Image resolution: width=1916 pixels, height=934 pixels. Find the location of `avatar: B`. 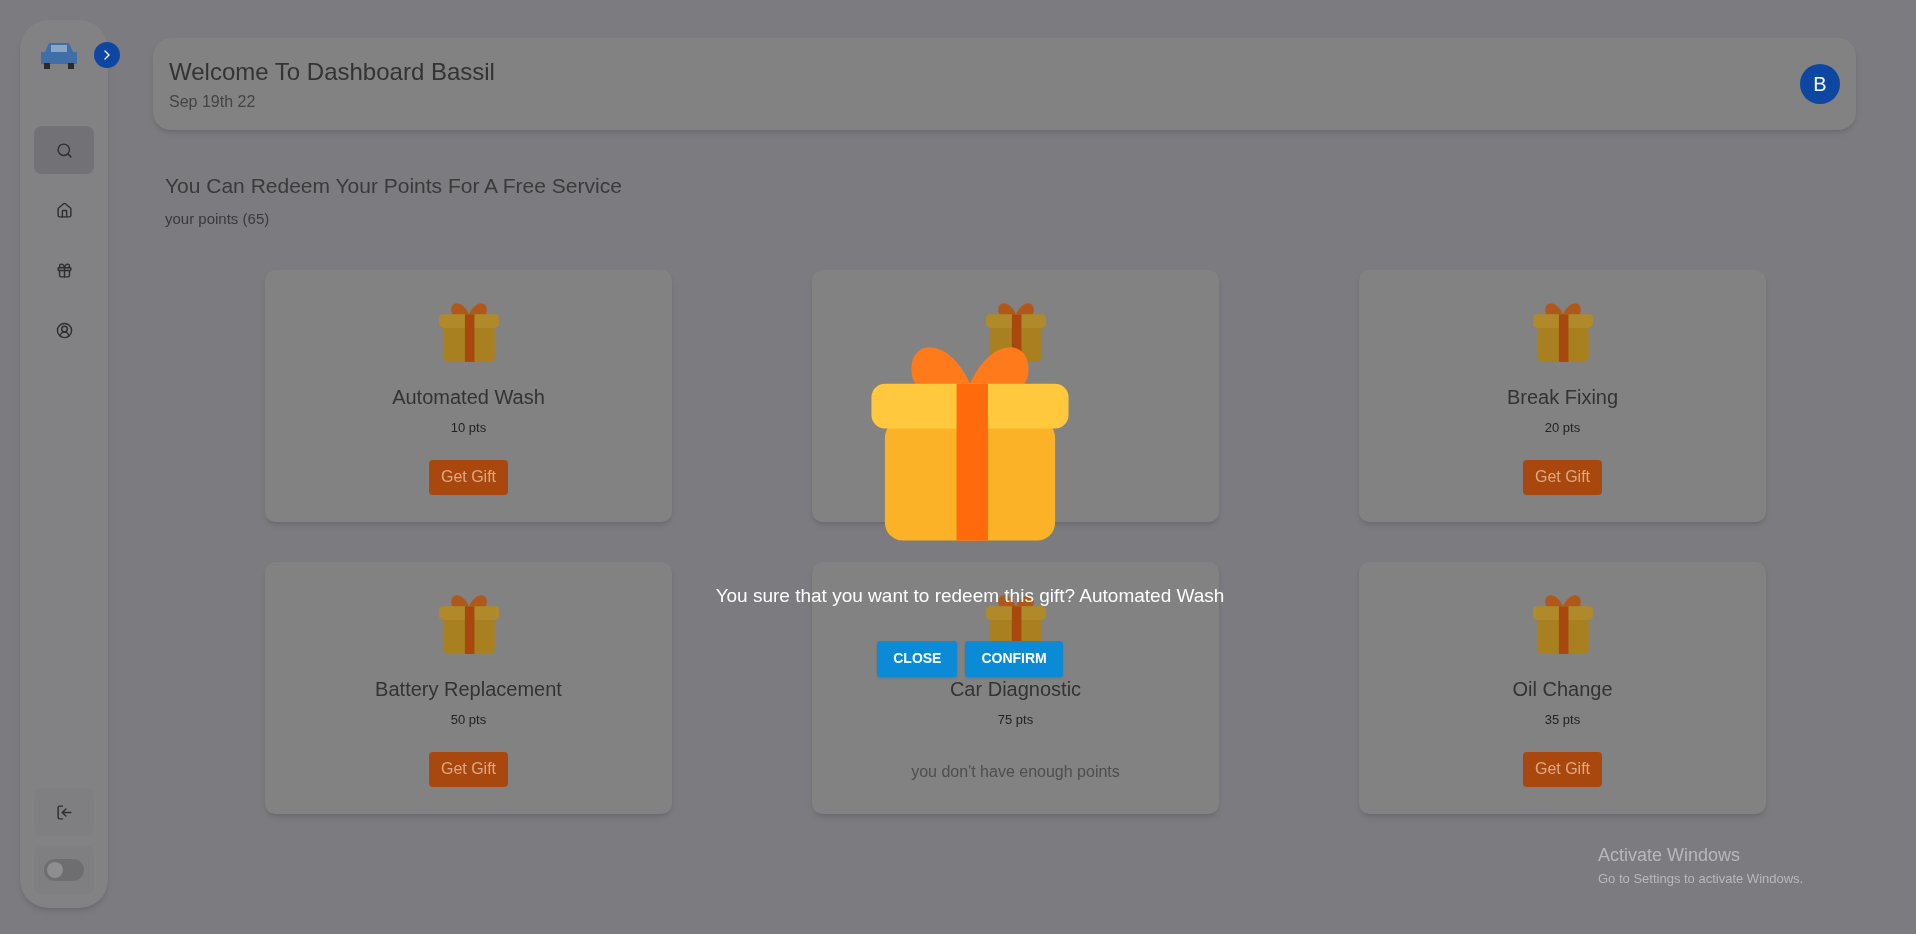

avatar: B is located at coordinates (1820, 84).